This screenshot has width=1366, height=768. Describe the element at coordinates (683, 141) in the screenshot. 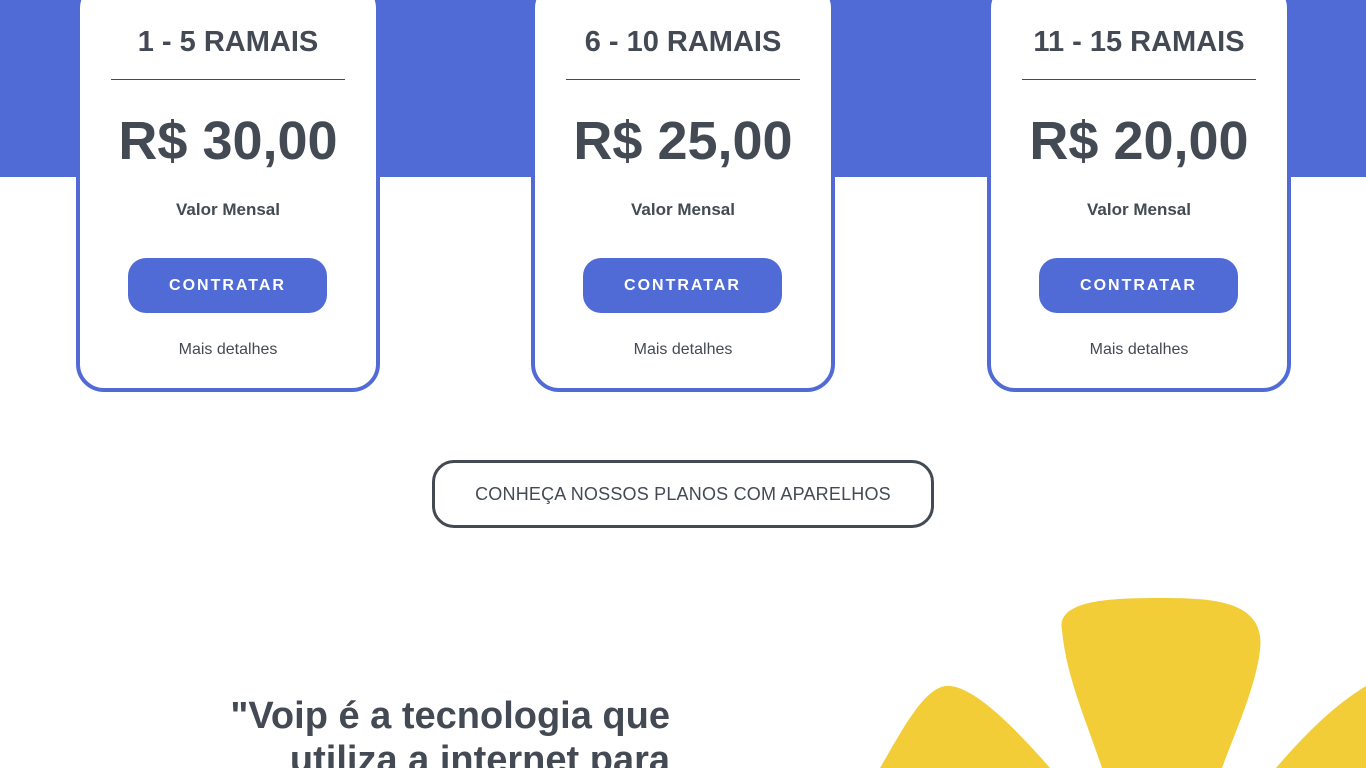

I see `card-price: R$ 25,00` at that location.